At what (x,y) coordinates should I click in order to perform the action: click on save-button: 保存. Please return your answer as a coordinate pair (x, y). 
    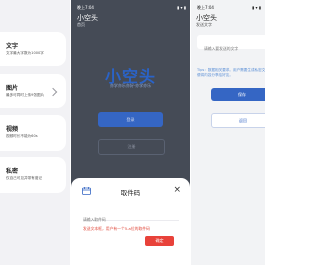
    Looking at the image, I should click on (238, 94).